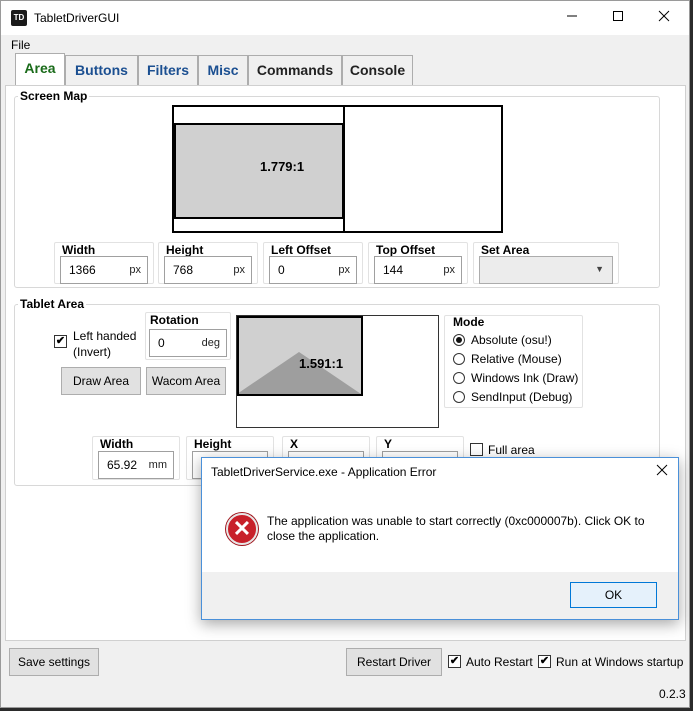 This screenshot has height=711, width=693. What do you see at coordinates (294, 444) in the screenshot?
I see `tablet-x-label: X` at bounding box center [294, 444].